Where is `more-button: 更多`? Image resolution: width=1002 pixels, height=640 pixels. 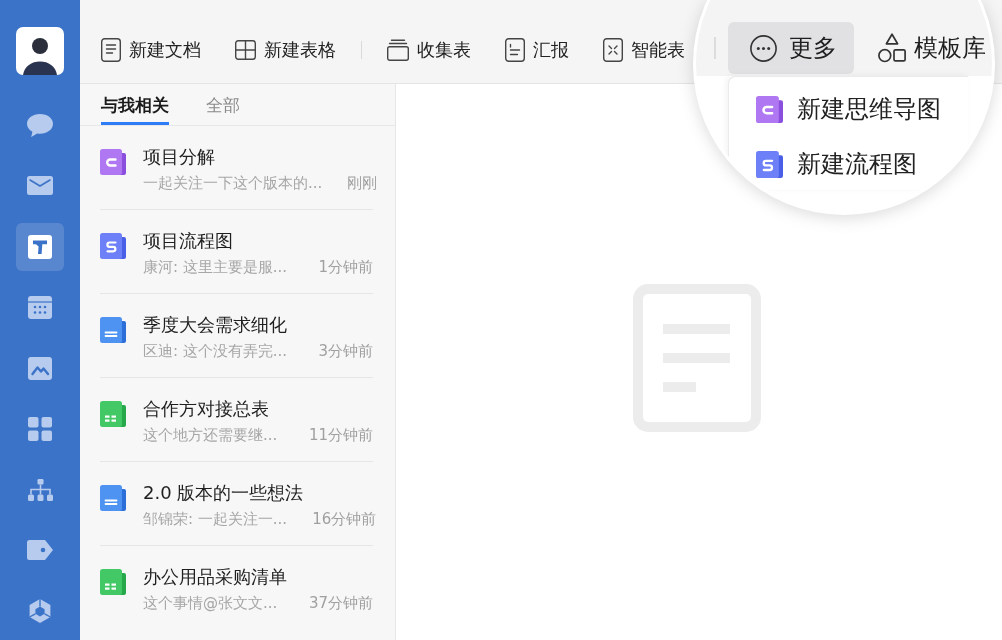
more-button: 更多 is located at coordinates (791, 48).